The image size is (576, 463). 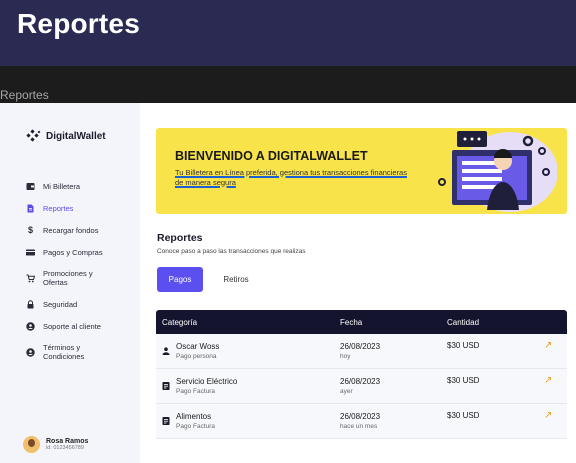 I want to click on table-header: Categoría Fecha Cantidad, so click(x=361, y=322).